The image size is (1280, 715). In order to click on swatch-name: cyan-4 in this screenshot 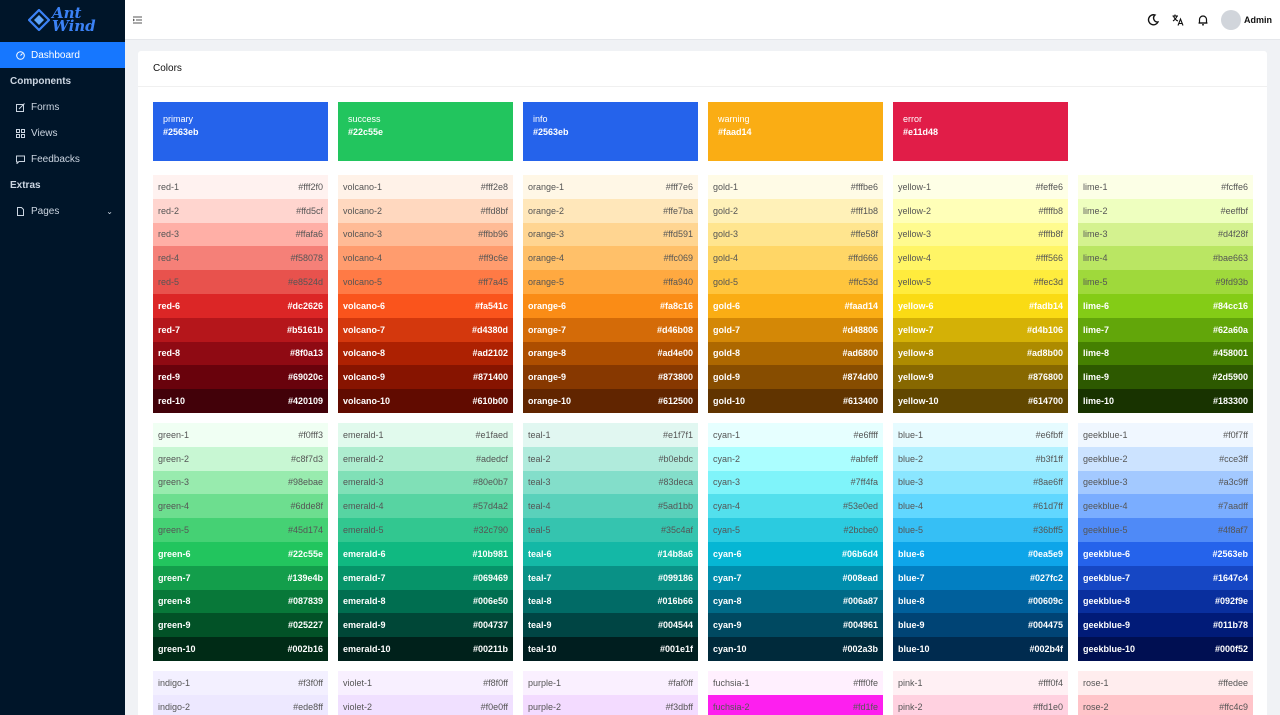, I will do `click(727, 506)`.